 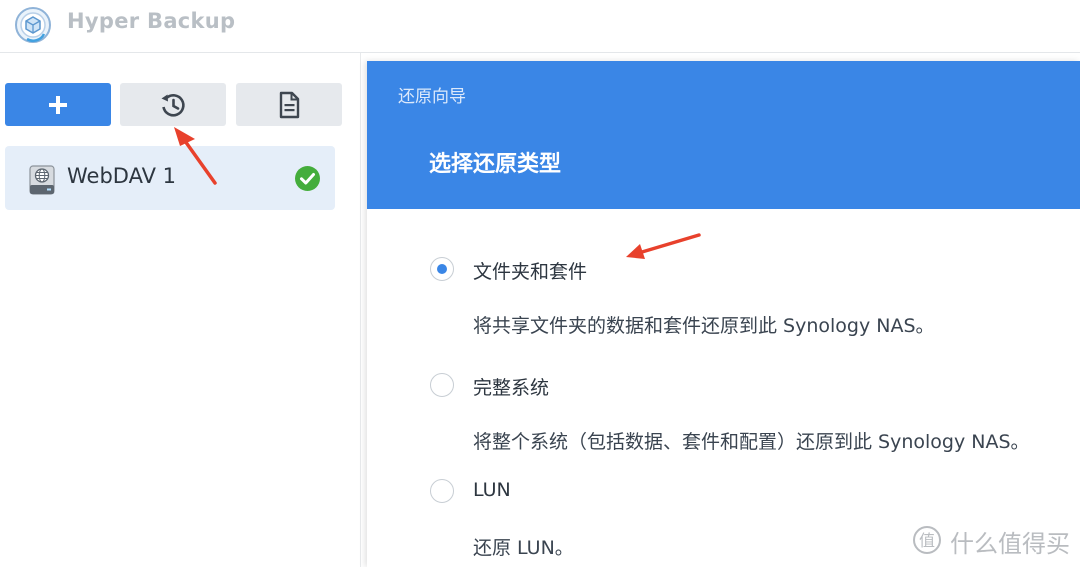 I want to click on watermark-text: 什么值得买, so click(x=1010, y=544).